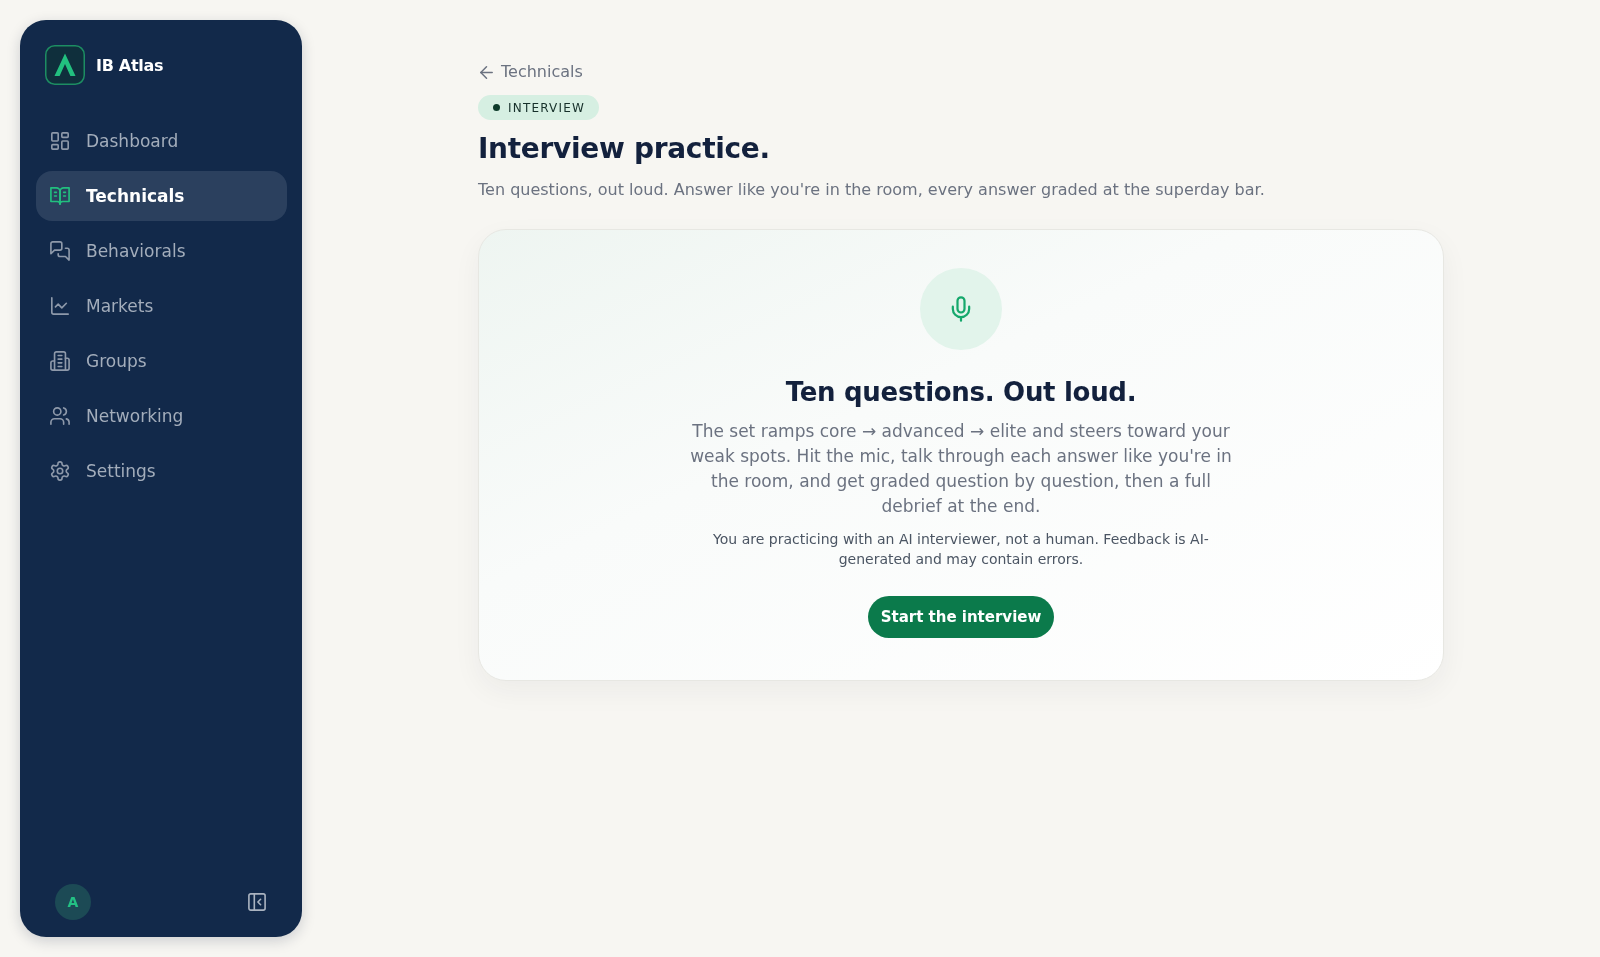 Image resolution: width=1600 pixels, height=957 pixels. What do you see at coordinates (60, 416) in the screenshot?
I see `people-icon` at bounding box center [60, 416].